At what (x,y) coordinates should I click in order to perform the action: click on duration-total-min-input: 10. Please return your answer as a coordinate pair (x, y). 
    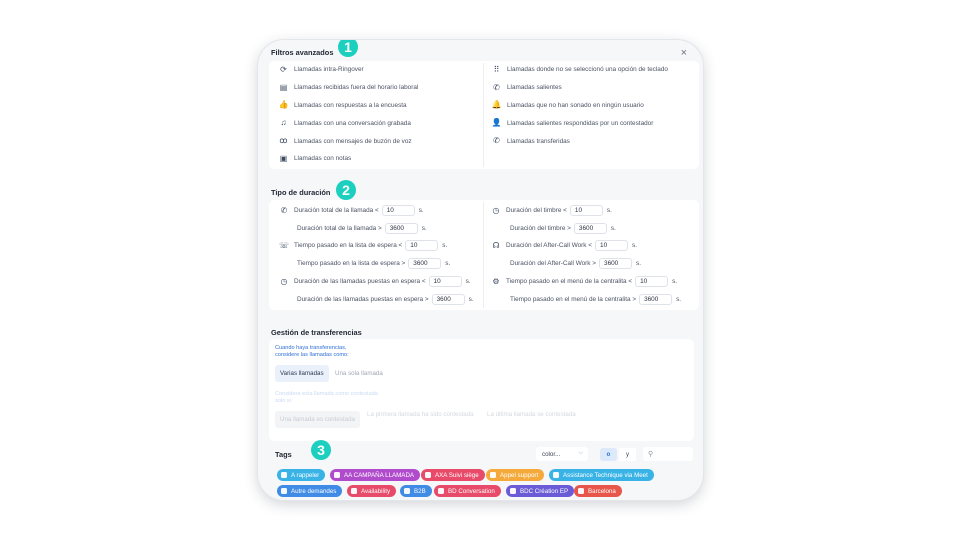
    Looking at the image, I should click on (398, 210).